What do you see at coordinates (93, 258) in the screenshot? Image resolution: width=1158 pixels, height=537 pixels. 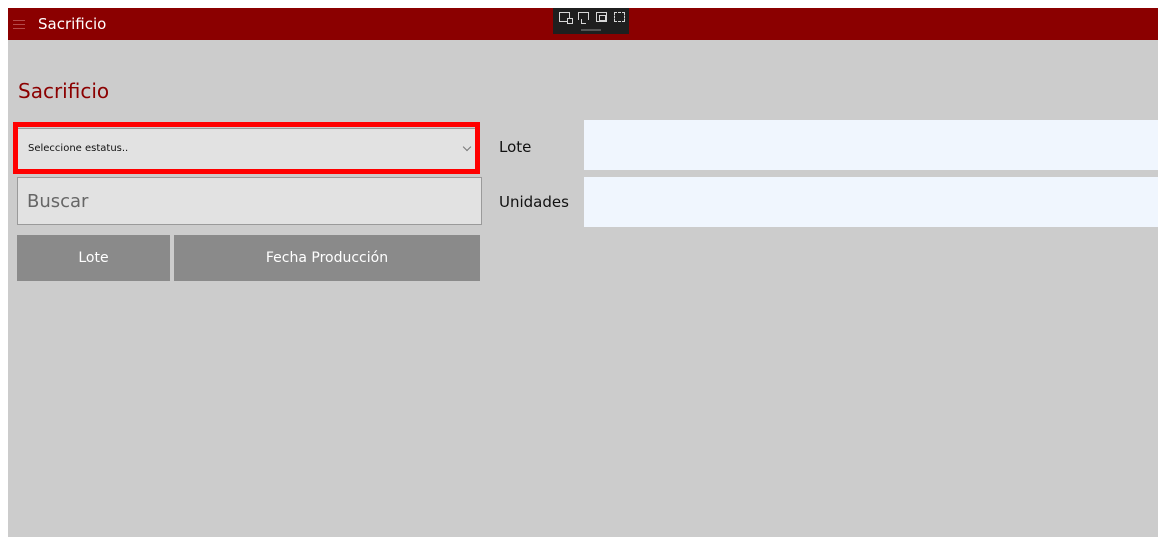 I see `sort-by-lote-button: Lote` at bounding box center [93, 258].